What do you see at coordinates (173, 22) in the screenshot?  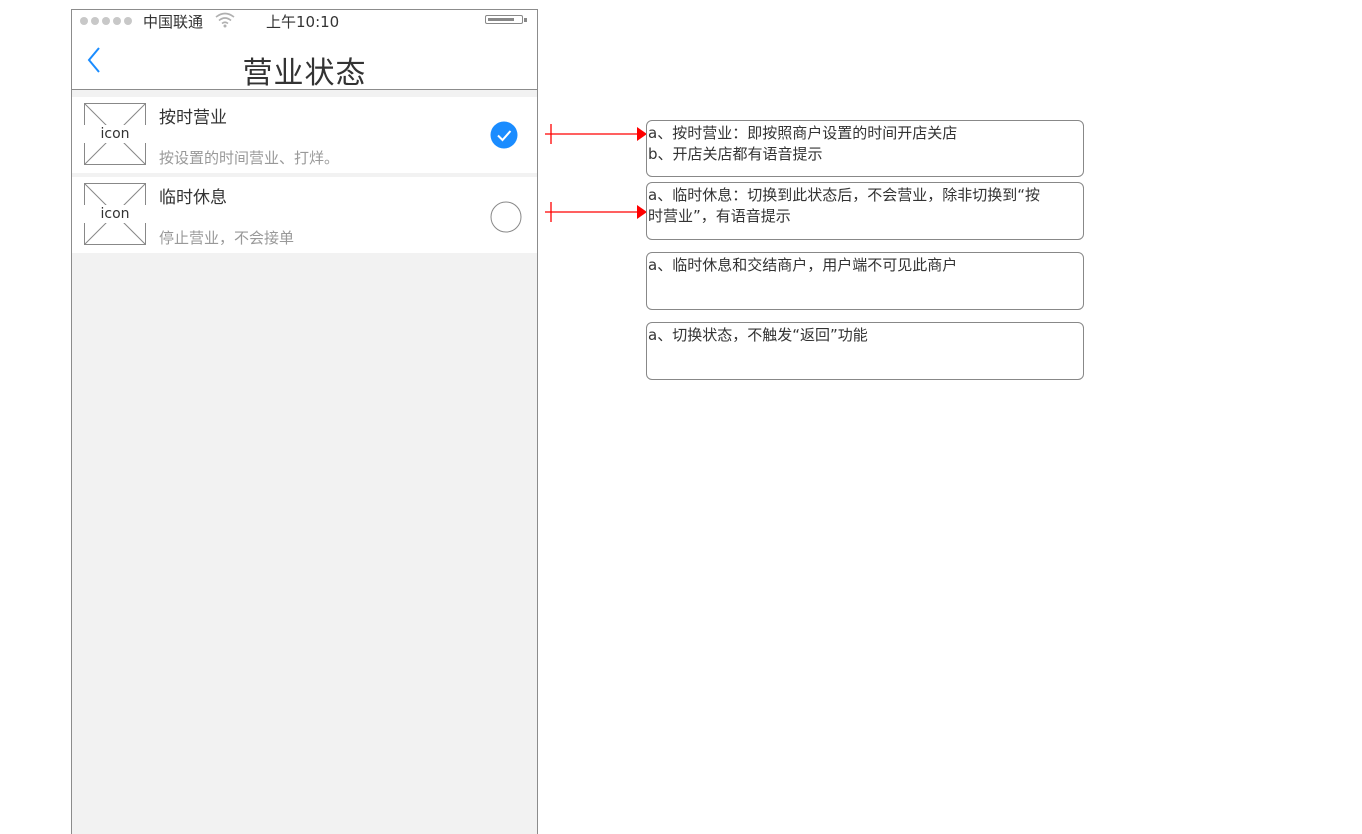 I see `carrier-name: 中国联通` at bounding box center [173, 22].